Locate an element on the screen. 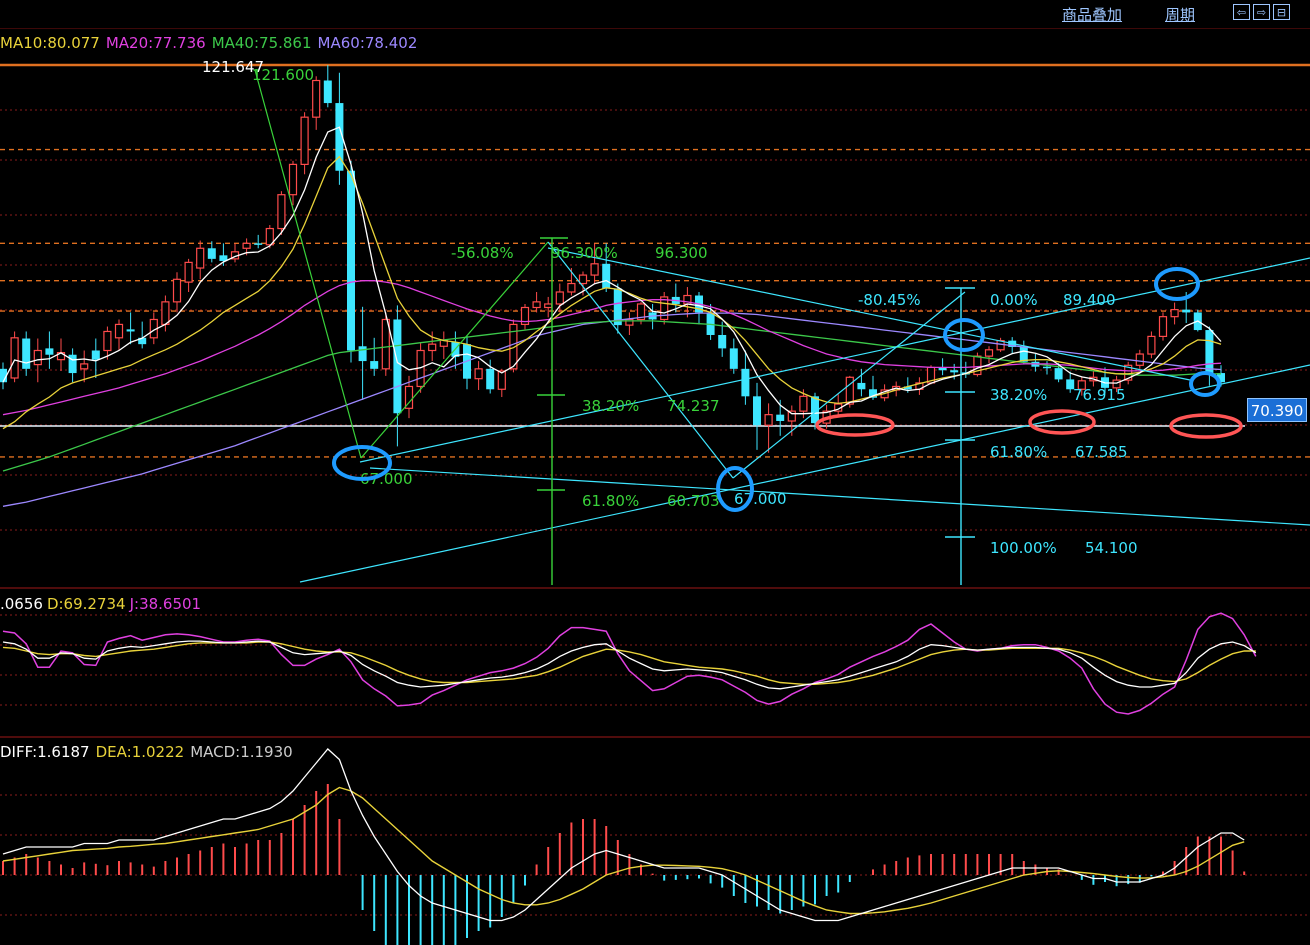 The height and width of the screenshot is (945, 1310). kdj-d-legend: D:69.2734 is located at coordinates (86, 604).